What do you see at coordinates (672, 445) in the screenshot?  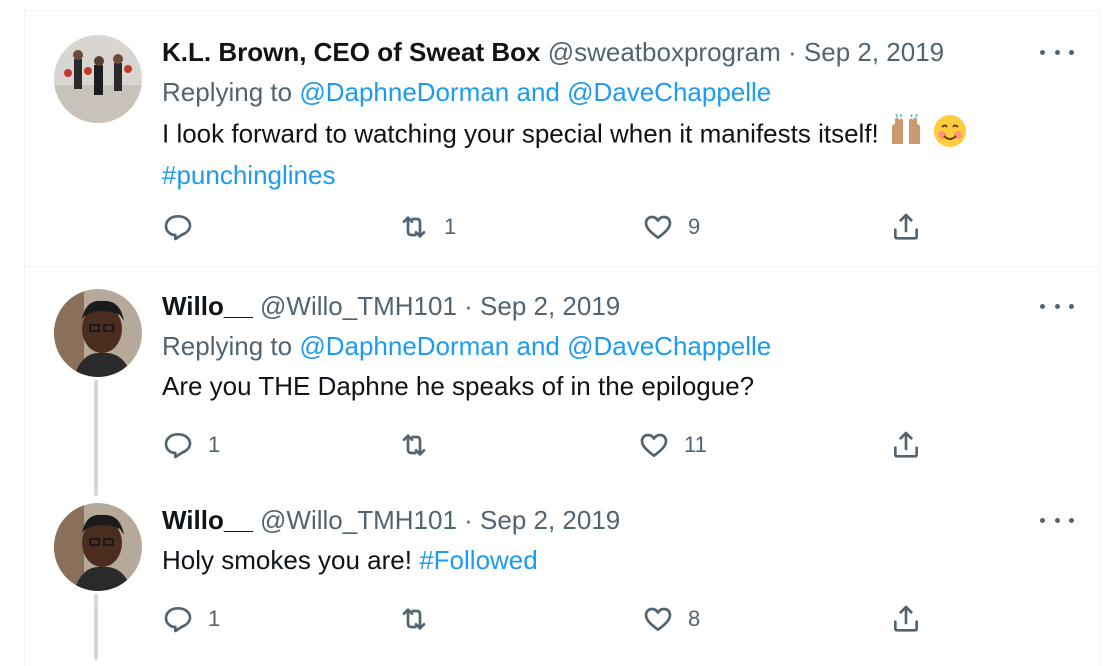 I see `like-button: 11` at bounding box center [672, 445].